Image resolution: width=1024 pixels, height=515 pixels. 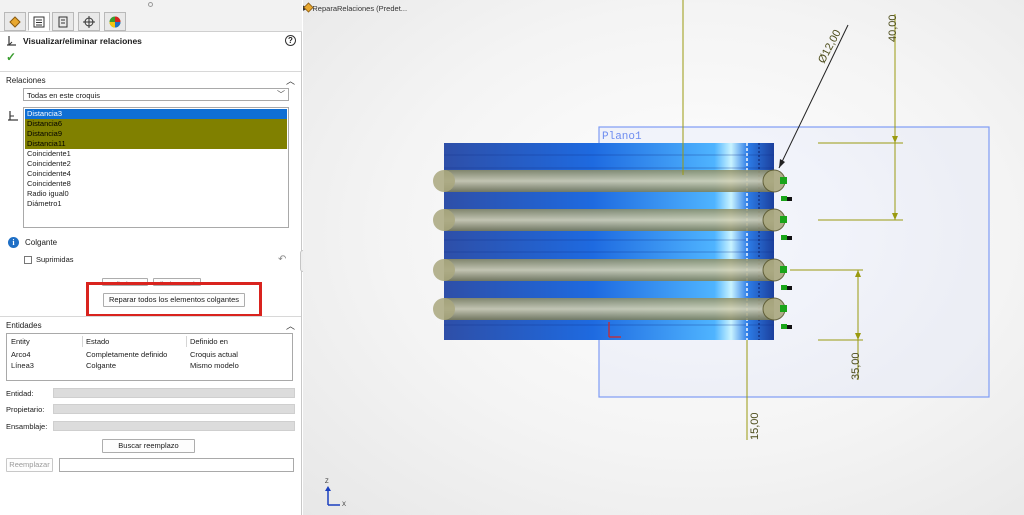 What do you see at coordinates (214, 354) in the screenshot?
I see `defined-in-cell: Croquis actual` at bounding box center [214, 354].